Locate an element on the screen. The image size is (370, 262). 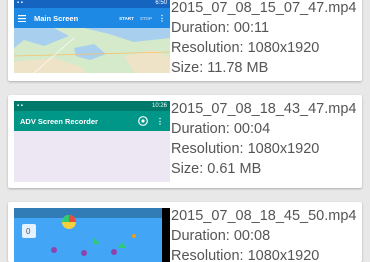
video-thumbnail: ▪ ▪ 6:50 Main Screen START STOP ⋮ is located at coordinates (92, 36).